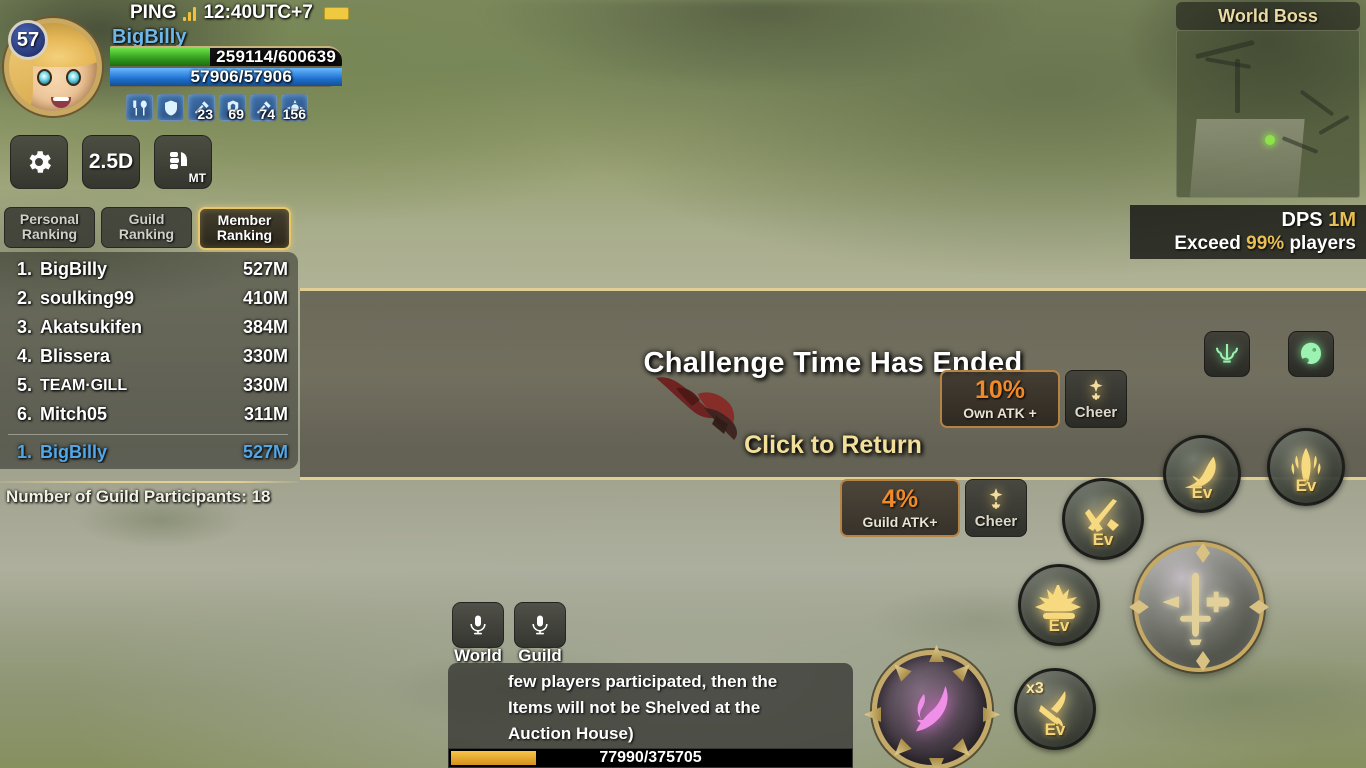 The height and width of the screenshot is (768, 1366). What do you see at coordinates (170, 107) in the screenshot?
I see `shield-icon` at bounding box center [170, 107].